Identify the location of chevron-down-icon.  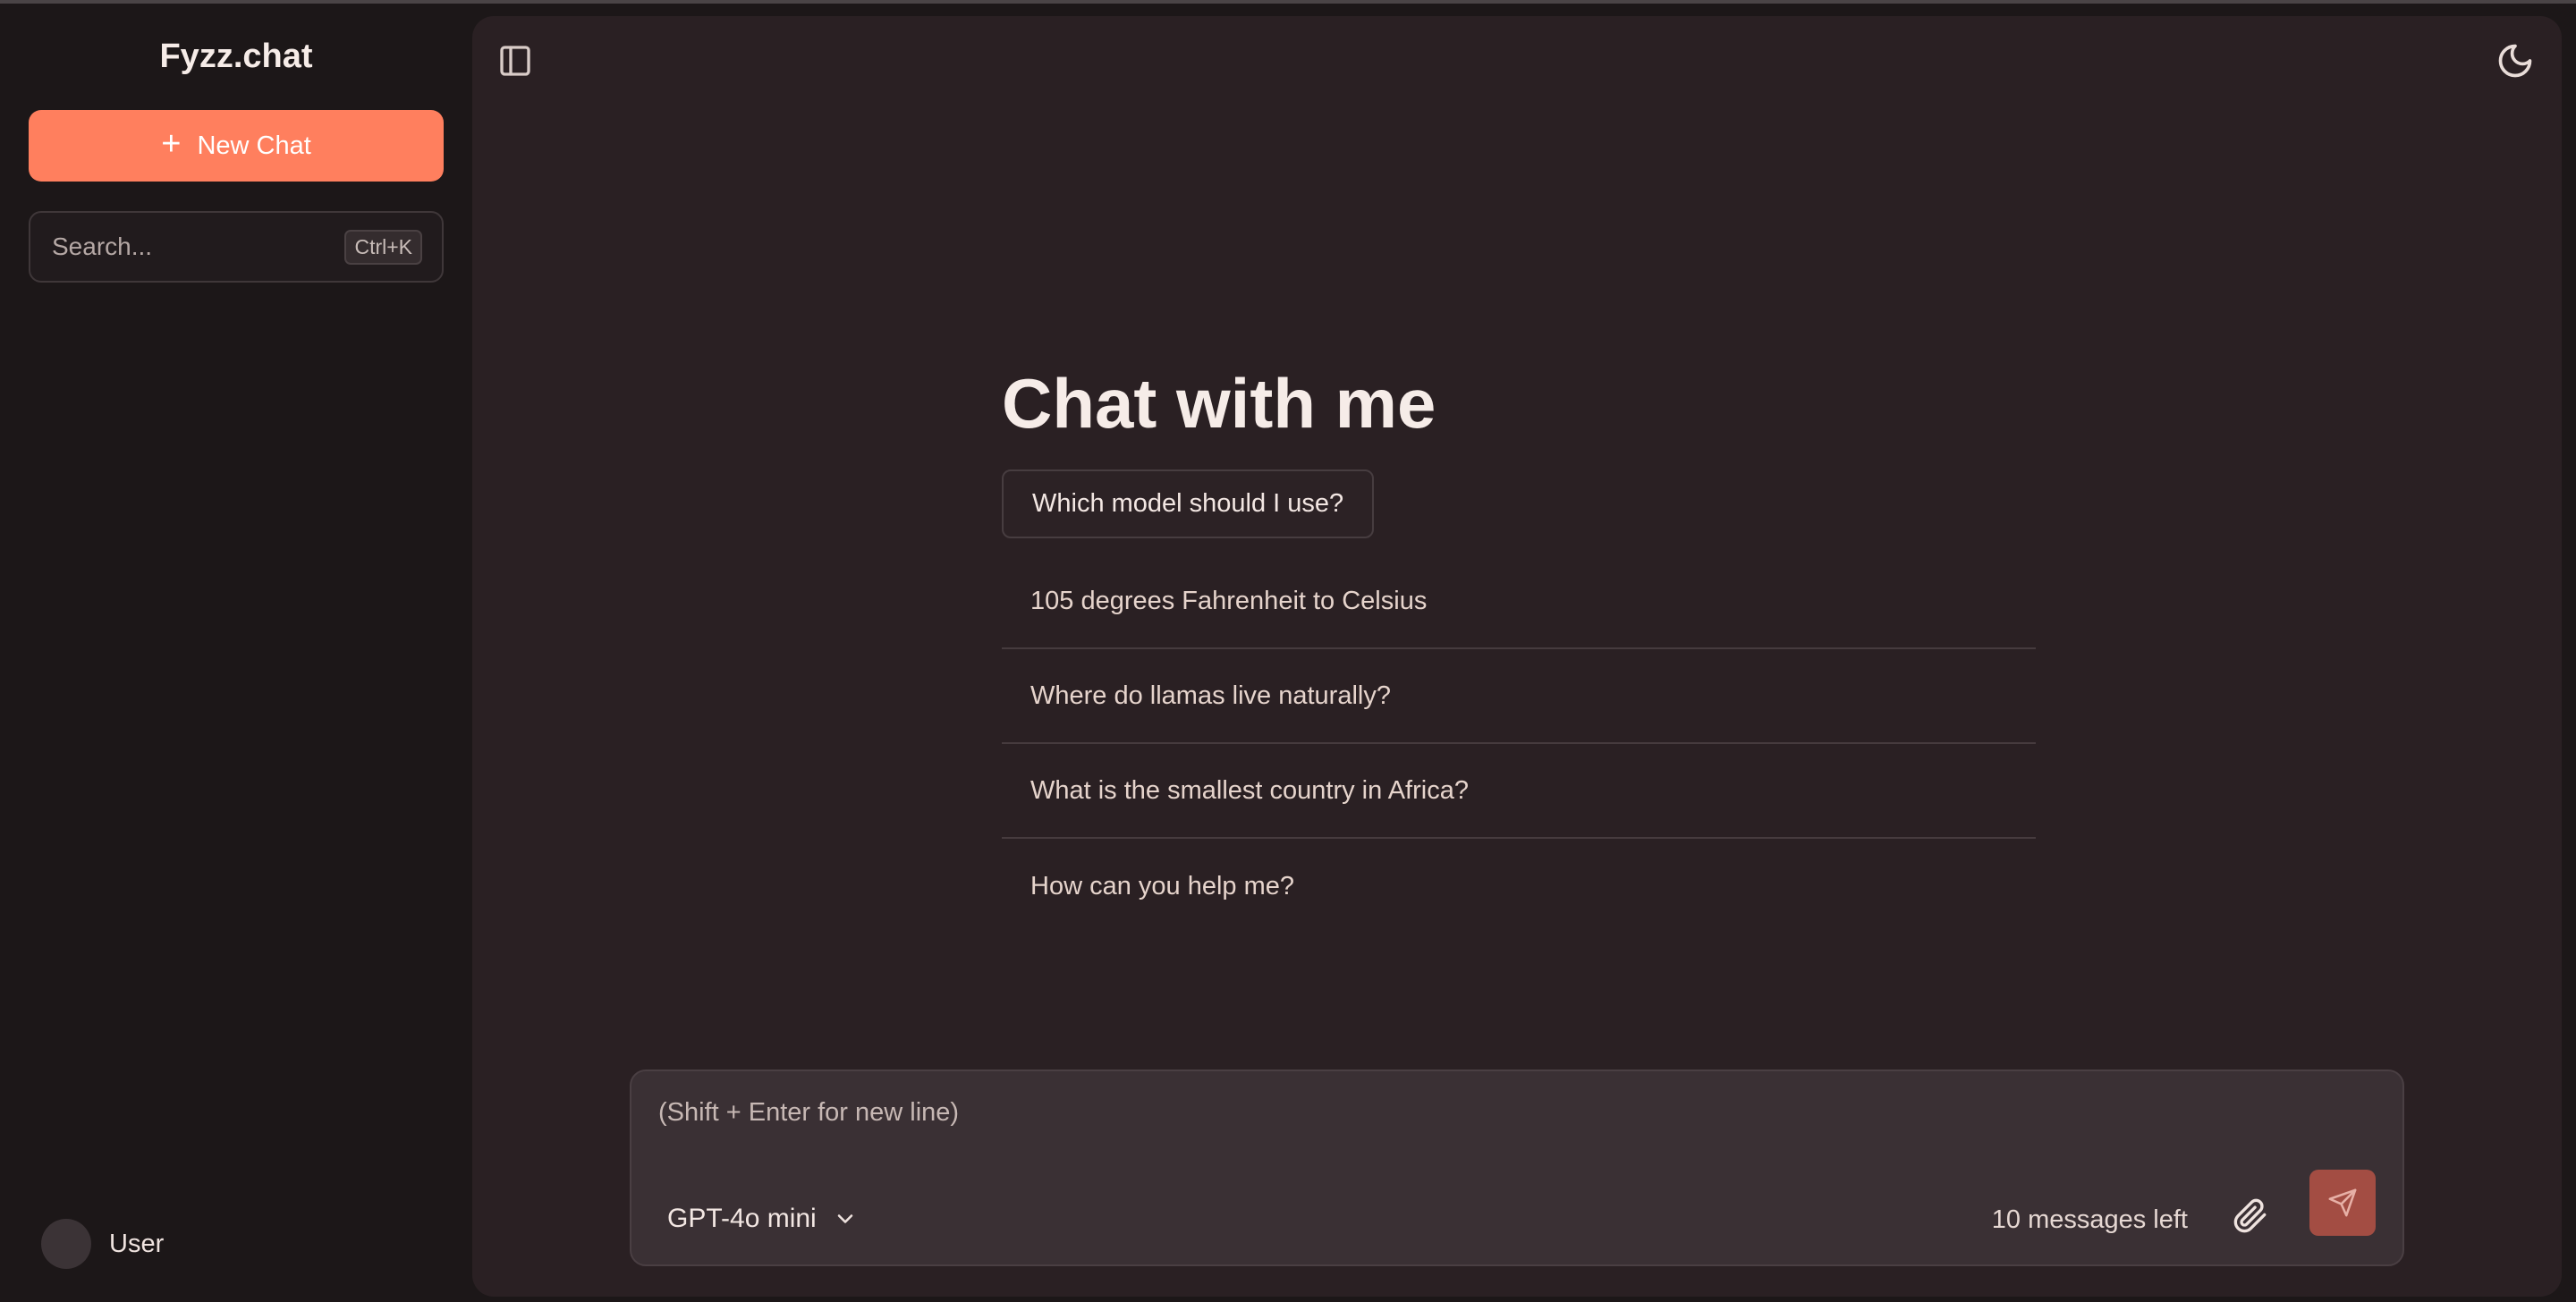
(845, 1218).